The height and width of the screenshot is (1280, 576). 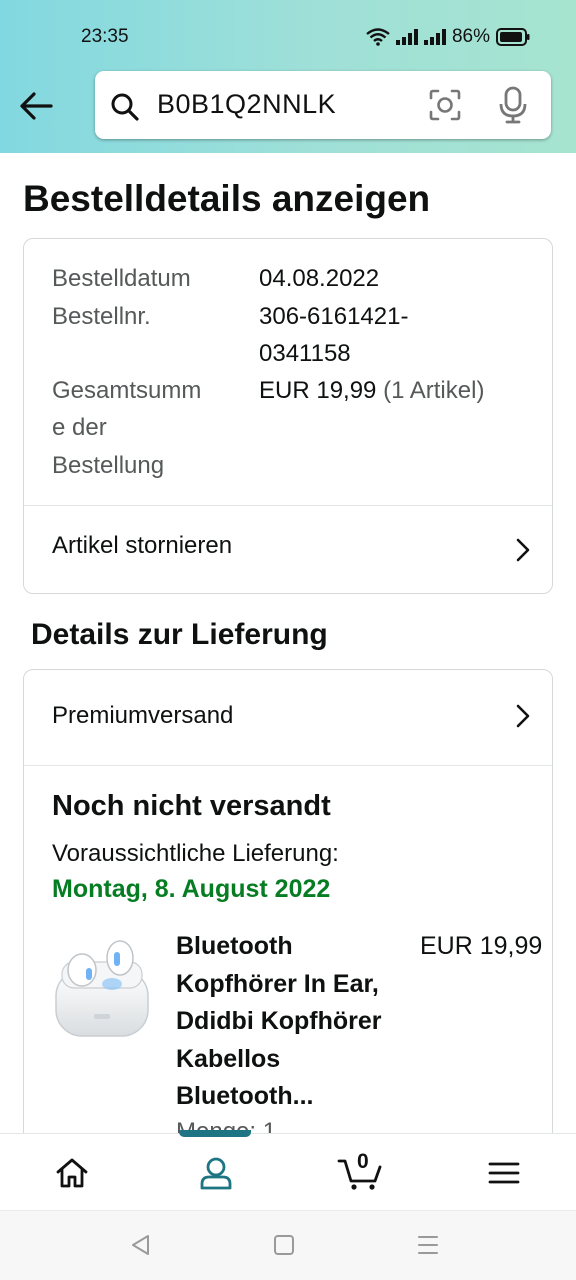 I want to click on cancel-items-label: Artikel stornieren, so click(x=142, y=545).